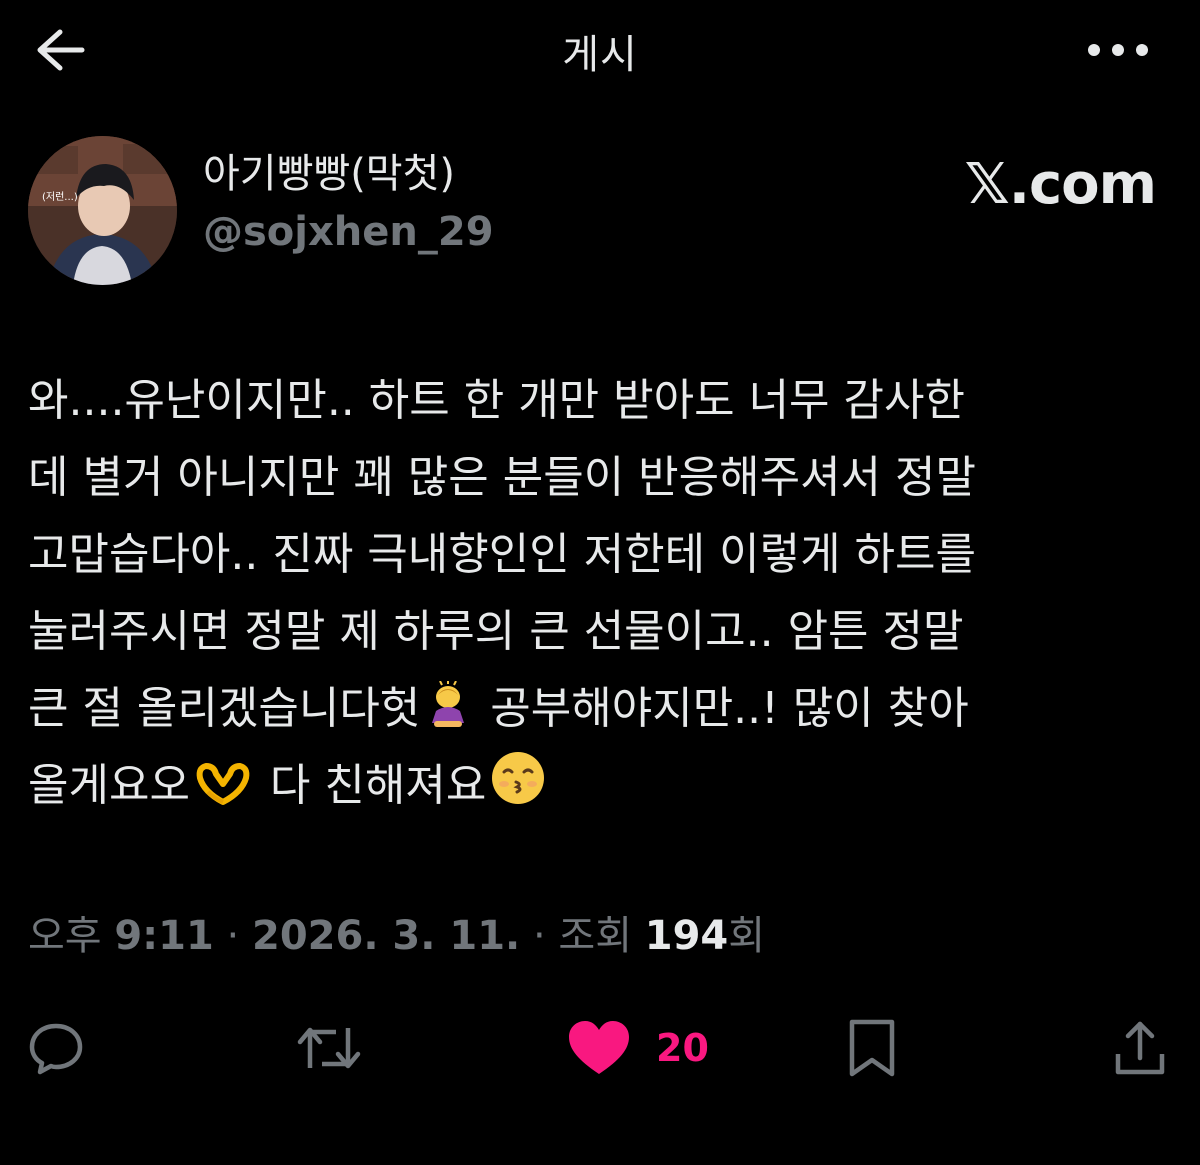 This screenshot has height=1165, width=1200. What do you see at coordinates (496, 400) in the screenshot?
I see `tweet-line: 와....유난이지만.. 하트 한 개만 받아도 너무 감사한` at bounding box center [496, 400].